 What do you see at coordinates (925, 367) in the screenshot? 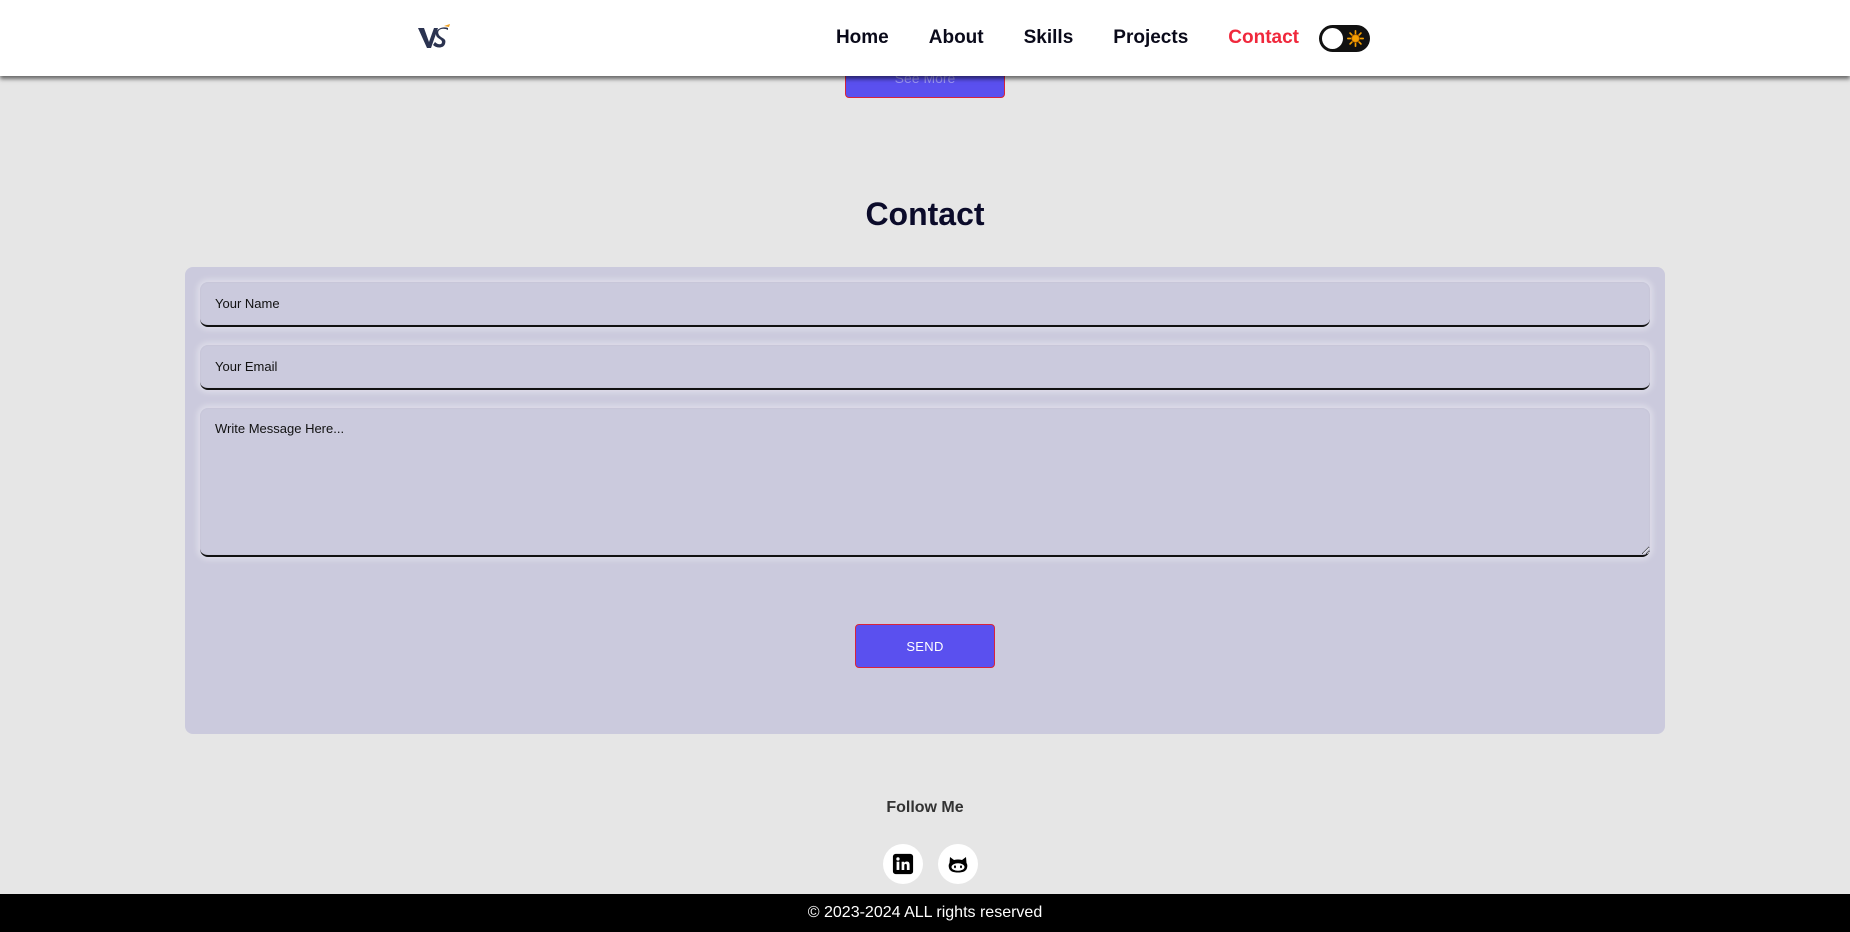
I see `email-input` at bounding box center [925, 367].